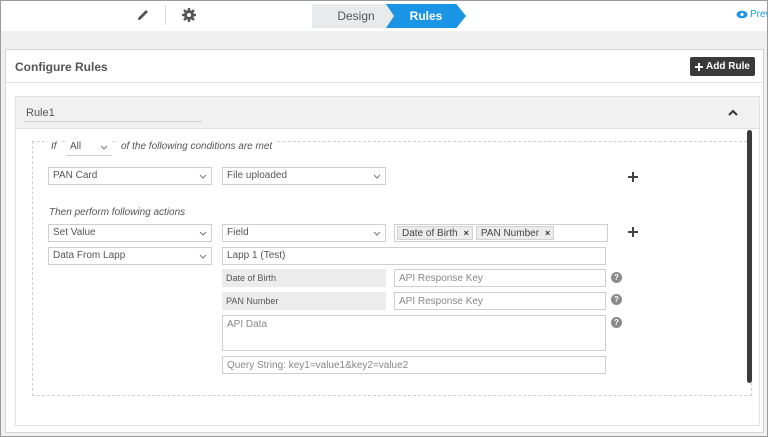 The height and width of the screenshot is (437, 768). I want to click on field-tags-input: Date of Birth × PAN Number ×, so click(501, 233).